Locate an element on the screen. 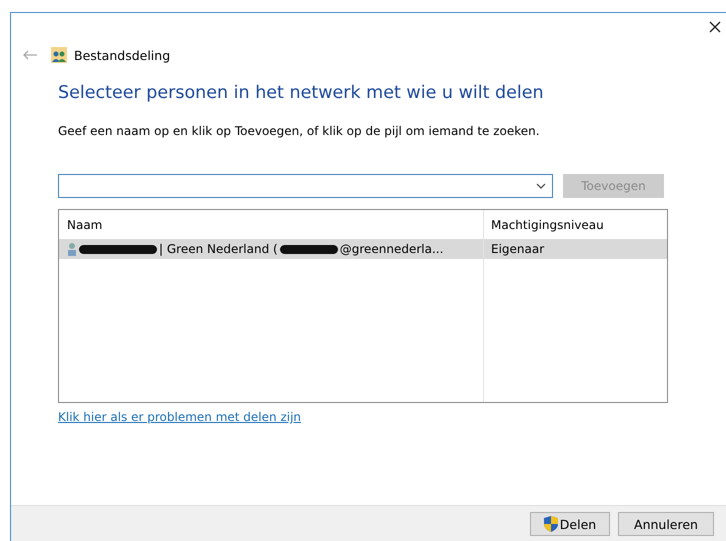 This screenshot has width=726, height=541. permission-text: Eigenaar is located at coordinates (517, 249).